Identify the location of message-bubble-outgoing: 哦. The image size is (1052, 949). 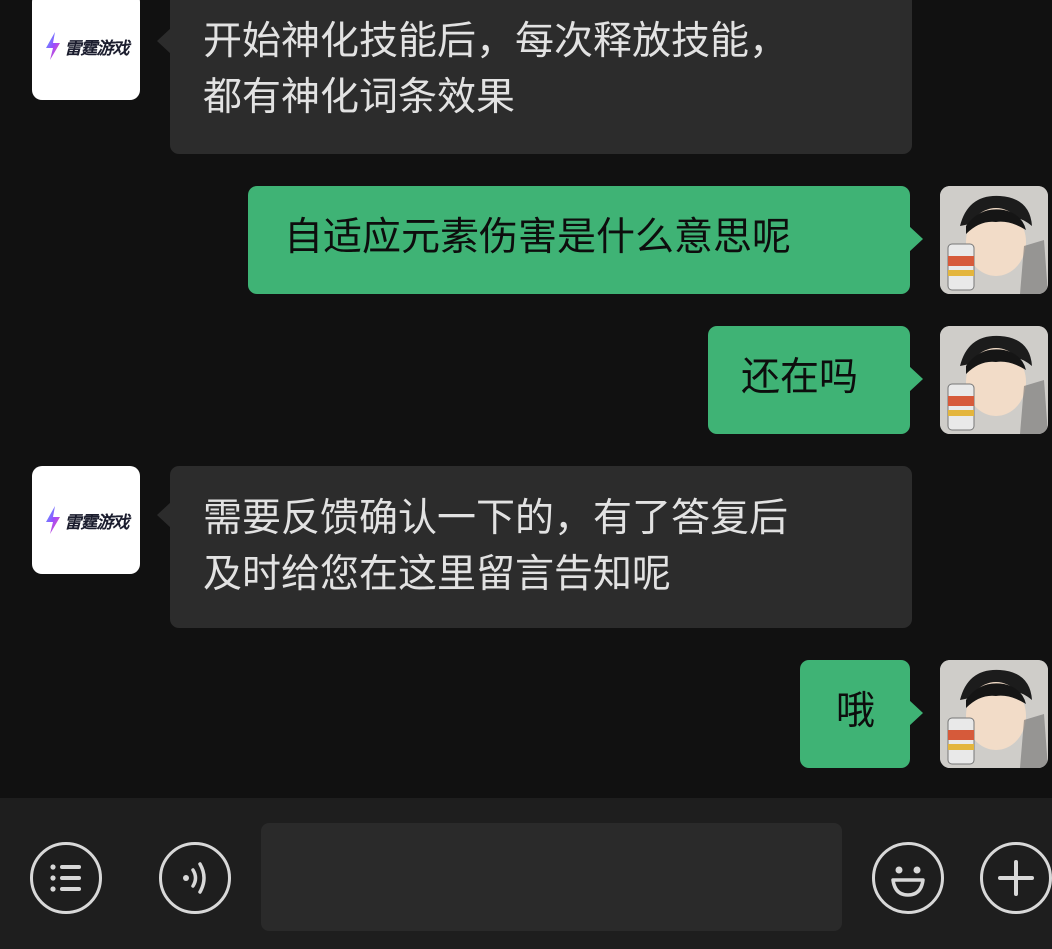
(861, 714).